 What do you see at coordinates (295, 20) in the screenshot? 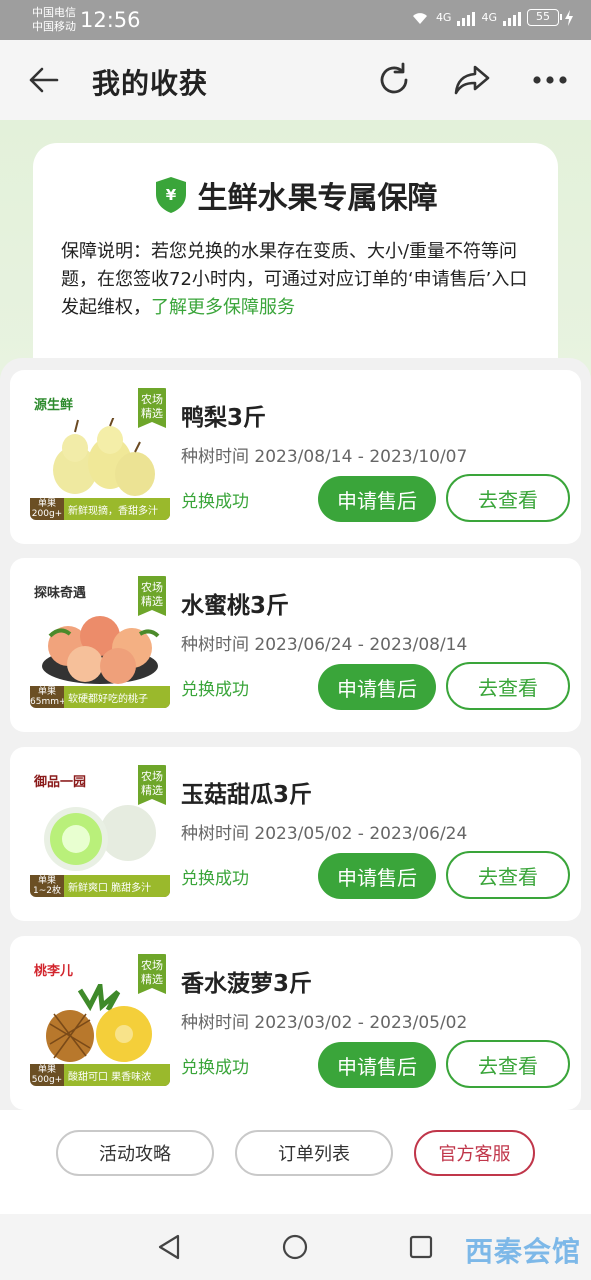
I see `status-bar: 中国电信 中国移动 12:56 4G 4G 55` at bounding box center [295, 20].